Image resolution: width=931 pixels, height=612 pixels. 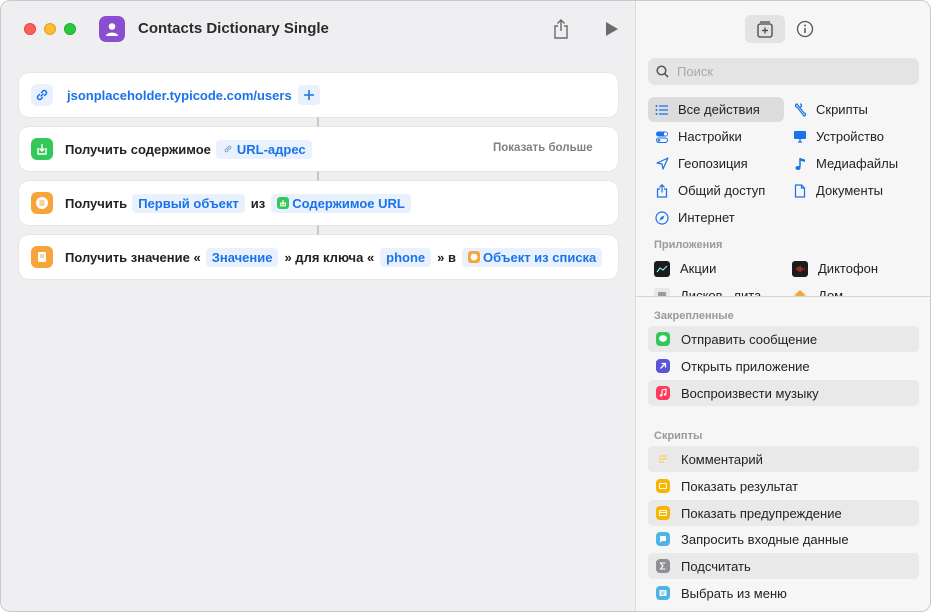 I want to click on action-label: Получить, so click(x=96, y=203).